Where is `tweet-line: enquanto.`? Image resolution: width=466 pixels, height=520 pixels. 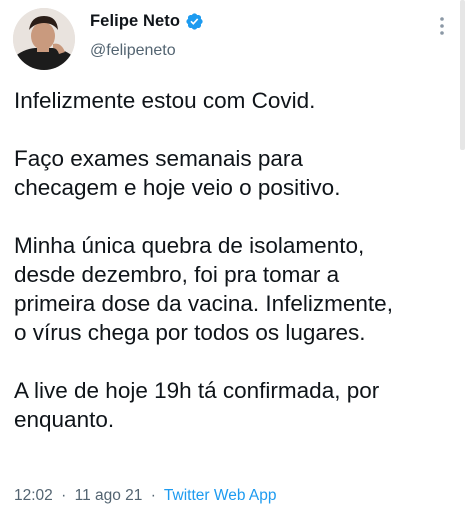
tweet-line: enquanto. is located at coordinates (64, 419).